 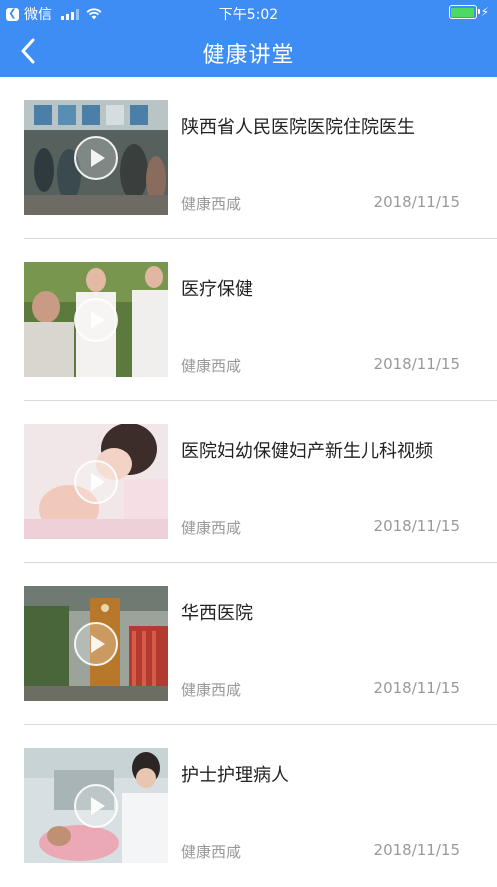 I want to click on item-title: 医院妇幼保健妇产新生儿科视频, so click(x=307, y=450).